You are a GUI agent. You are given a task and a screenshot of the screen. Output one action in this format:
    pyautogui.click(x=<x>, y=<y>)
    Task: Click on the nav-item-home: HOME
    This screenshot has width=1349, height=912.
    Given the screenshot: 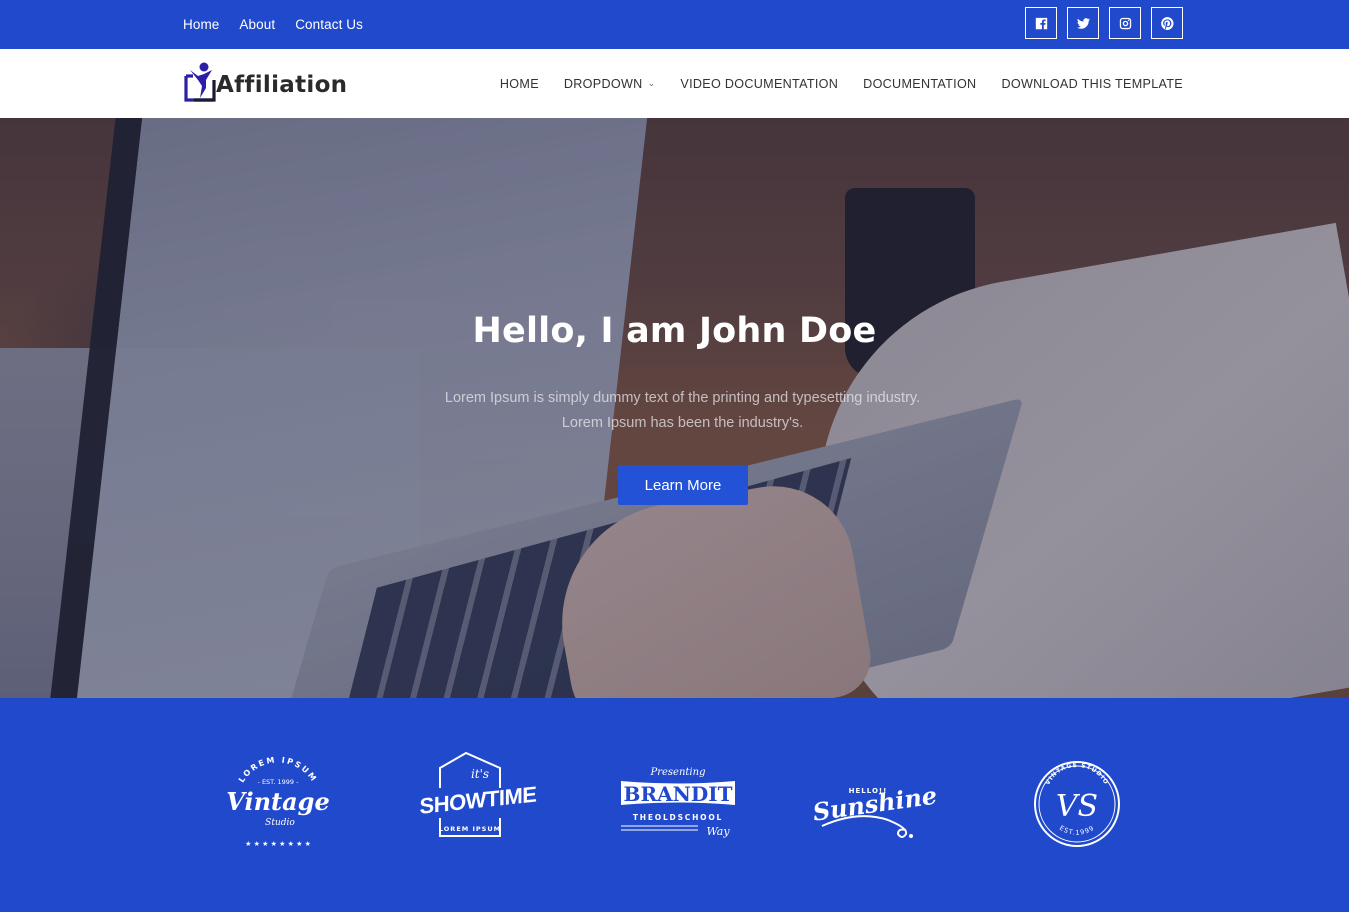 What is the action you would take?
    pyautogui.click(x=519, y=84)
    